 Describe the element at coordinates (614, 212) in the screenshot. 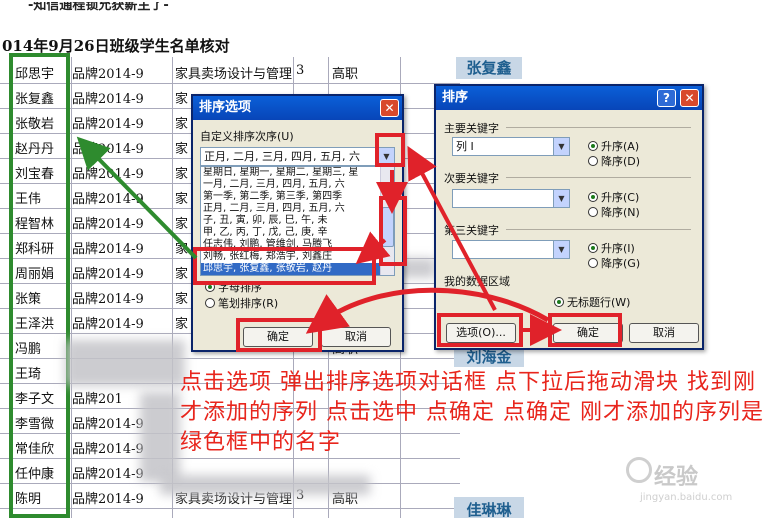

I see `radio-descending-2: 降序(N)` at that location.